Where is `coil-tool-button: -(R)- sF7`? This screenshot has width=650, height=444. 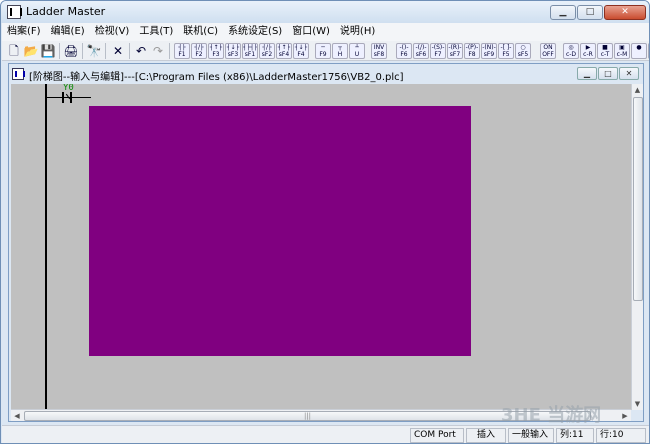 coil-tool-button: -(R)- sF7 is located at coordinates (455, 51).